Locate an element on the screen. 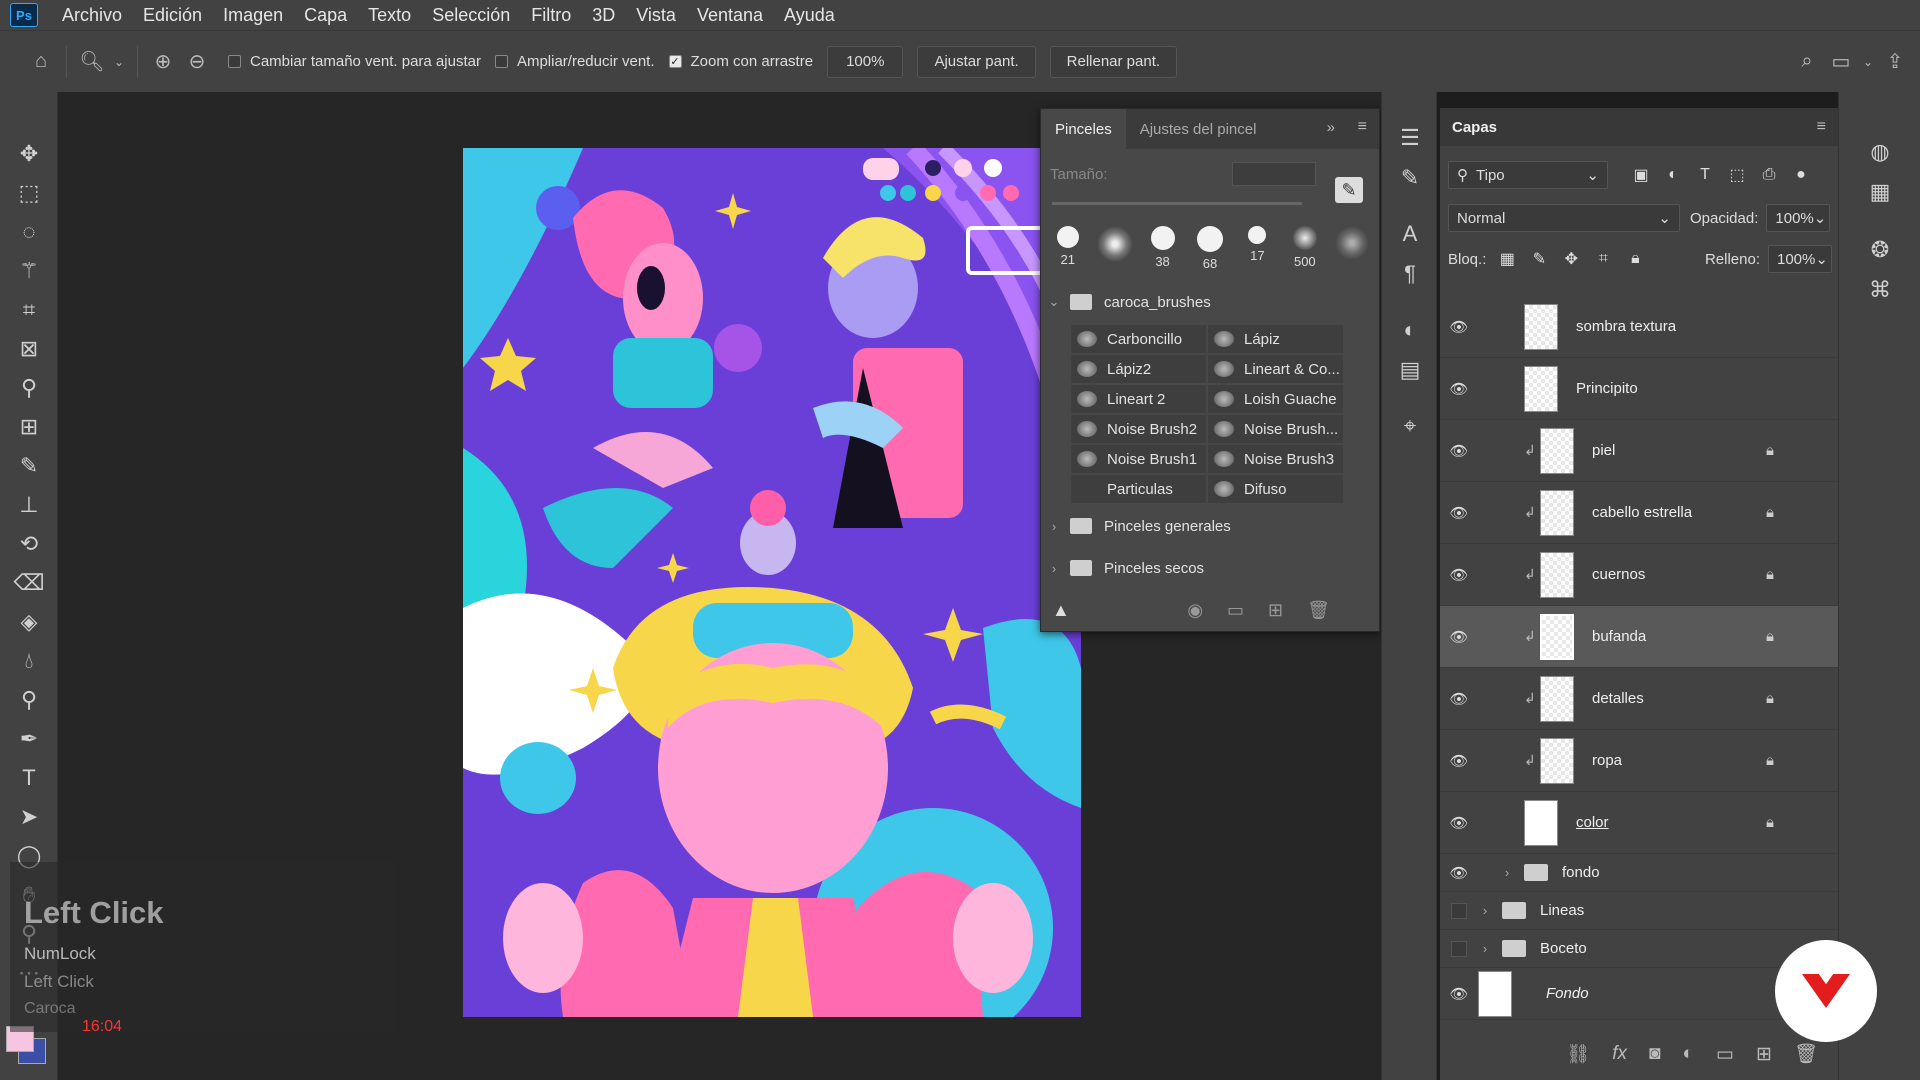 The width and height of the screenshot is (1920, 1080). history-brush-icon: ⟲ is located at coordinates (29, 543).